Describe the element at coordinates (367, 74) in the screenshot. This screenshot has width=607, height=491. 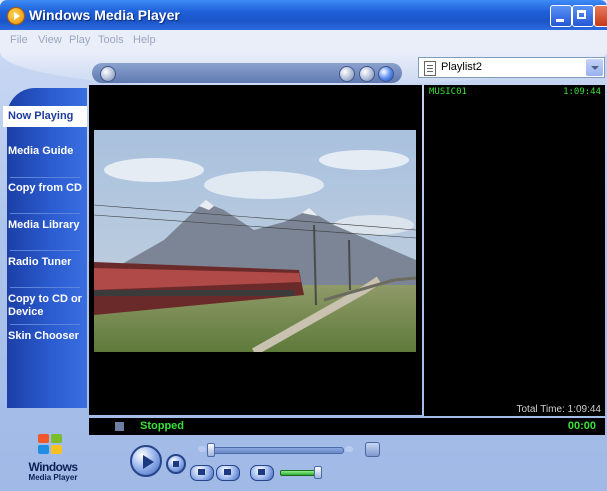
I see `equalizer-button` at that location.